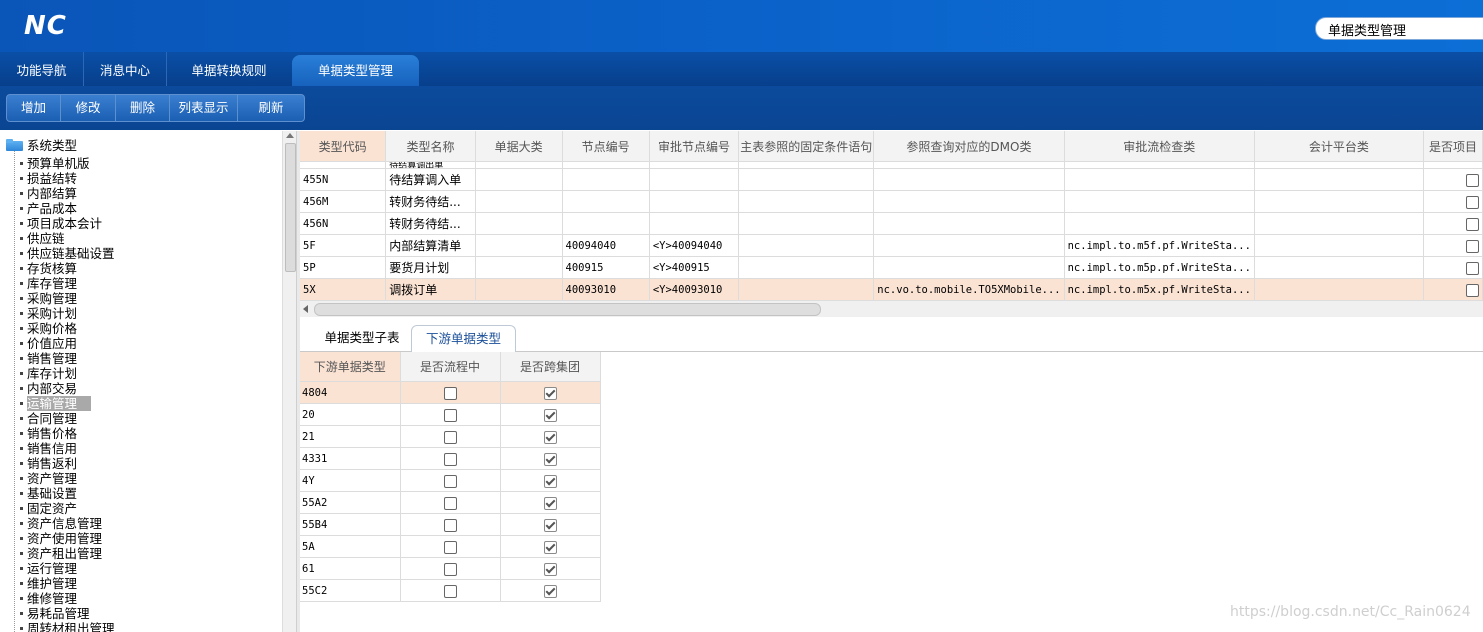  Describe the element at coordinates (125, 69) in the screenshot. I see `tab-message-center: 消息中心` at that location.